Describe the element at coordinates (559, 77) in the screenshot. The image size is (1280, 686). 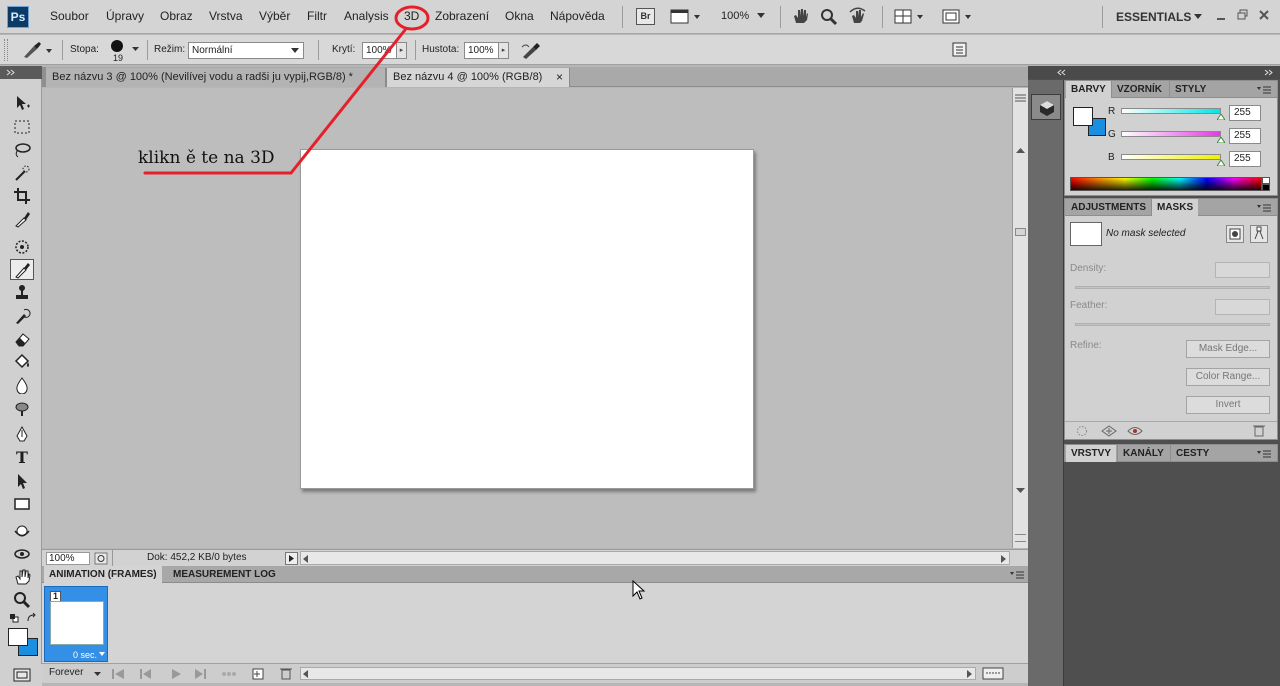
I see `close-tab-icon: ×` at that location.